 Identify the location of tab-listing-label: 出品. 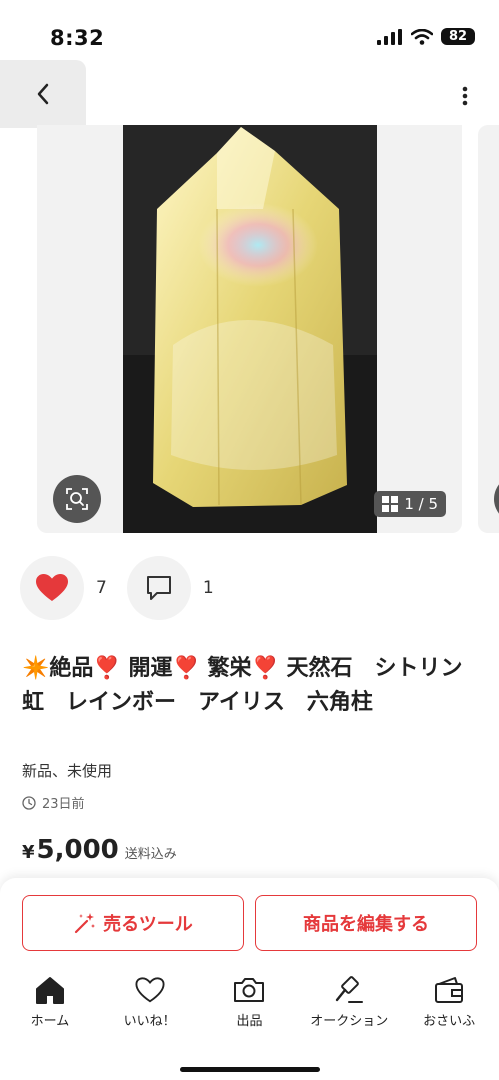
(249, 1021).